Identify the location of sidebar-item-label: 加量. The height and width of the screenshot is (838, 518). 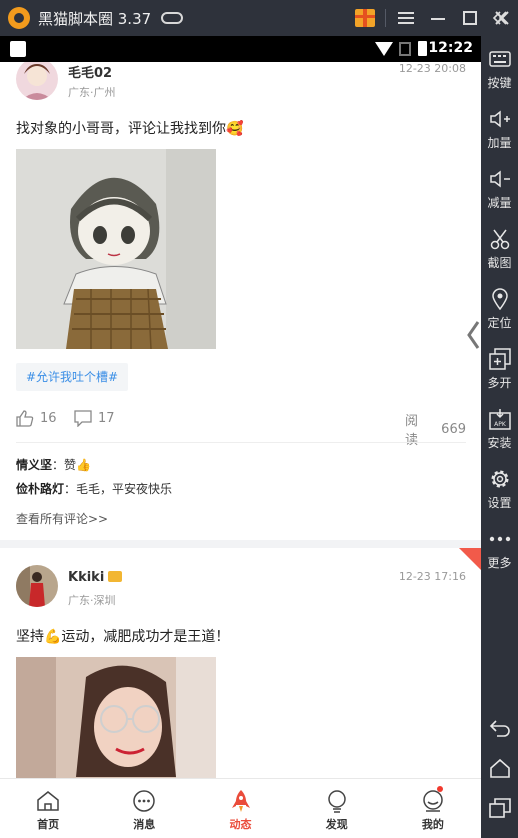
(499, 143).